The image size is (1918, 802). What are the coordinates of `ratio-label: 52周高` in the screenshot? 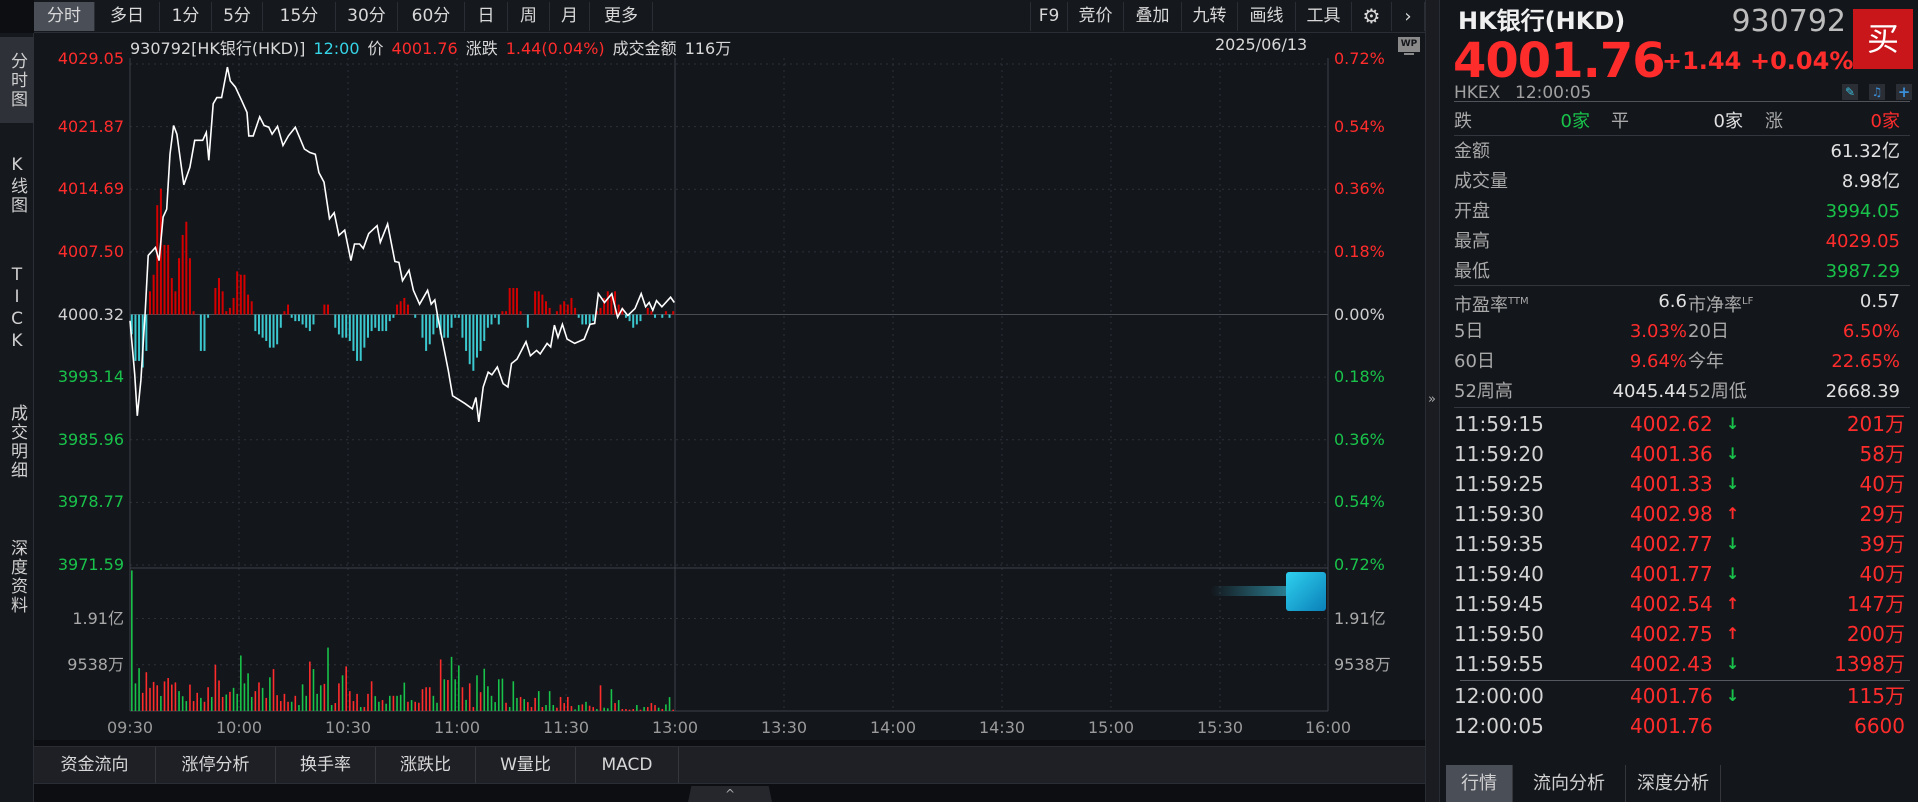 It's located at (1483, 392).